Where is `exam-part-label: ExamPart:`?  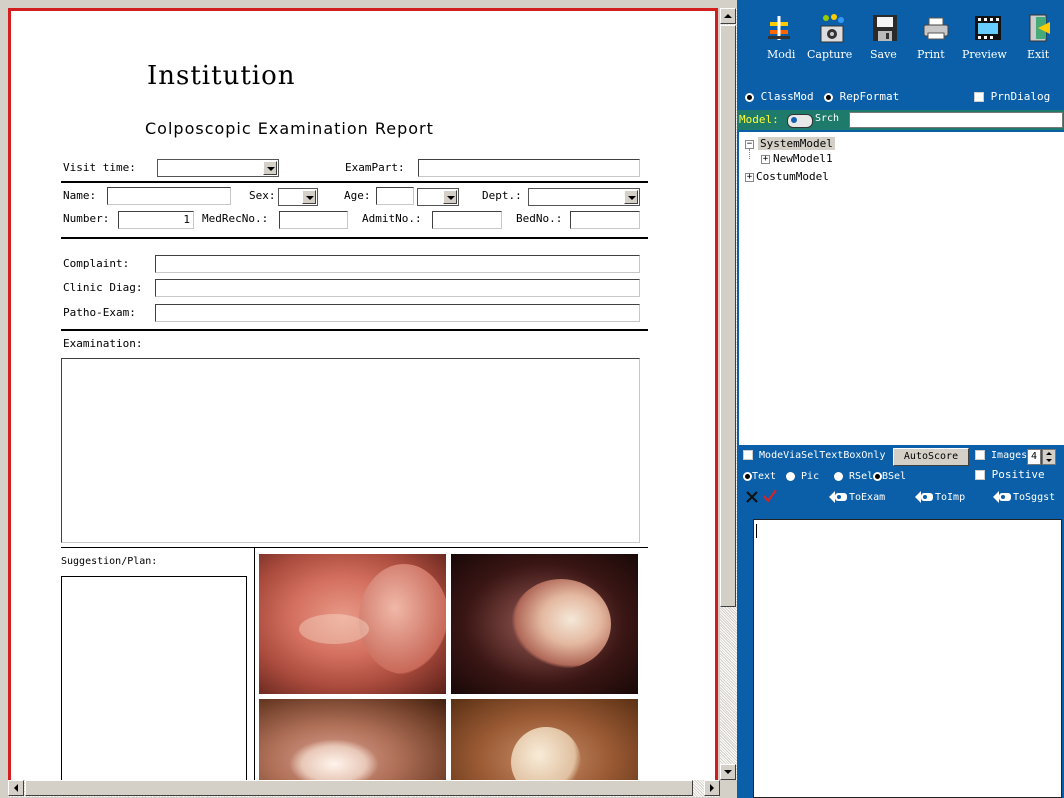 exam-part-label: ExamPart: is located at coordinates (375, 167).